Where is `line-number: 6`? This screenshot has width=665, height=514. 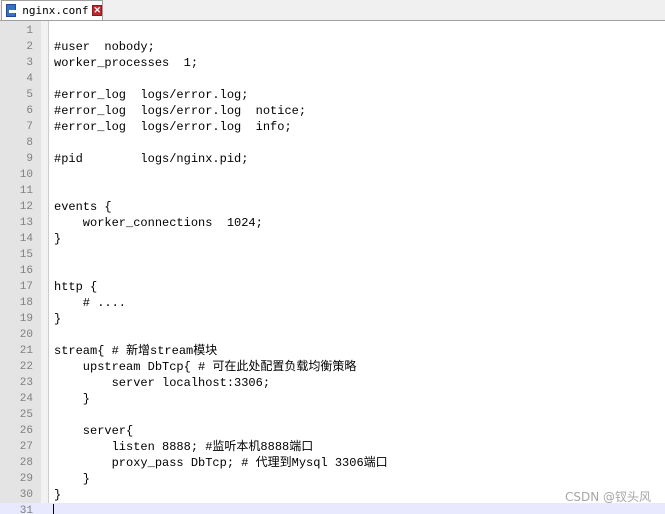 line-number: 6 is located at coordinates (29, 111).